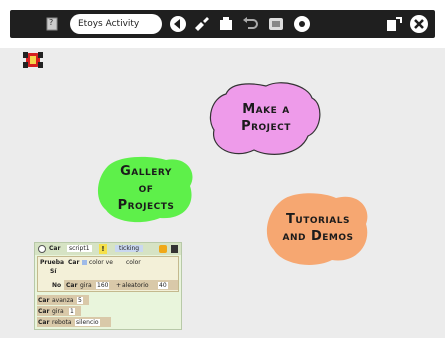 This screenshot has height=338, width=445. Describe the element at coordinates (44, 300) in the screenshot. I see `line-avanza-object: Car` at that location.